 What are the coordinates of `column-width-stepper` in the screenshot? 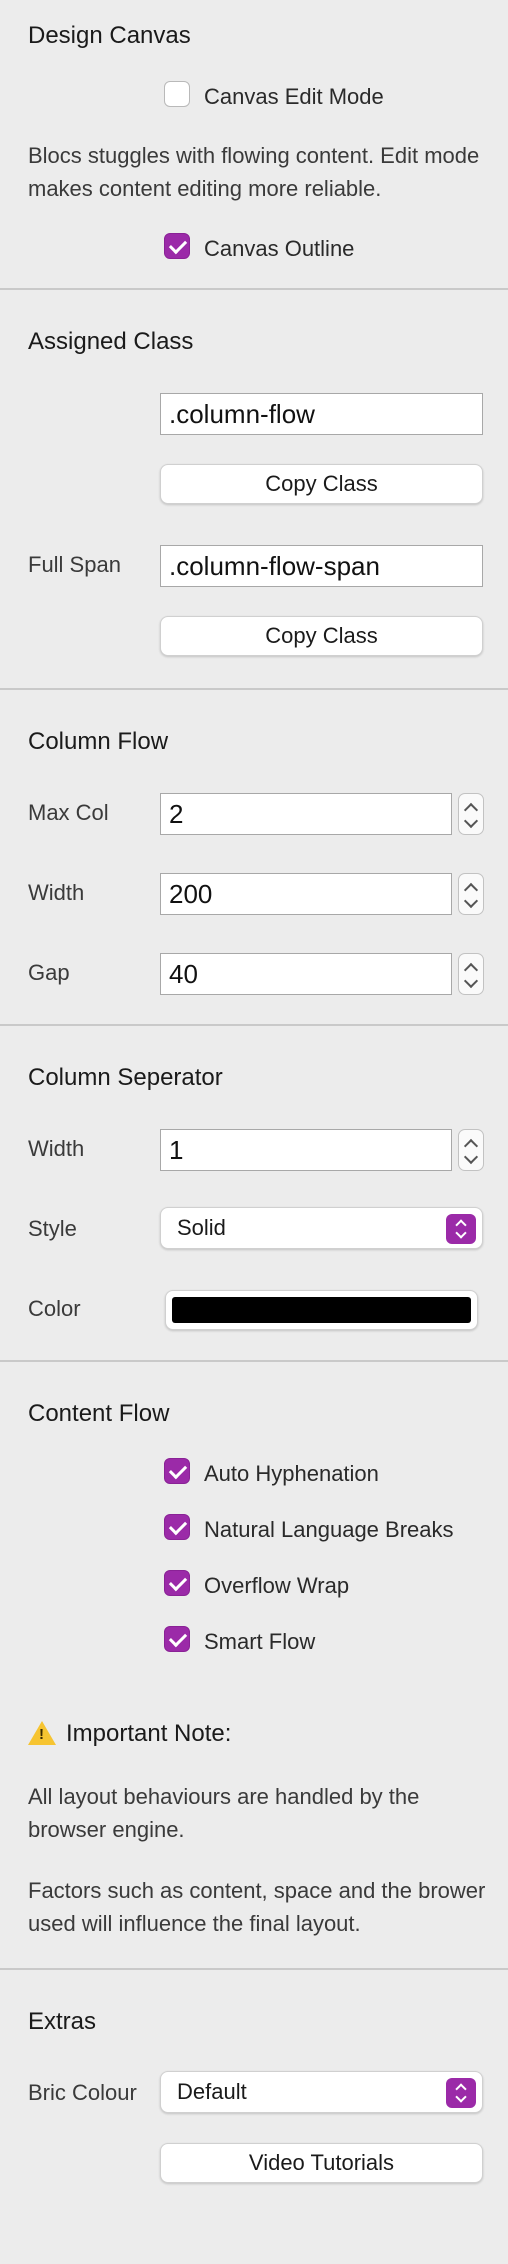 It's located at (471, 894).